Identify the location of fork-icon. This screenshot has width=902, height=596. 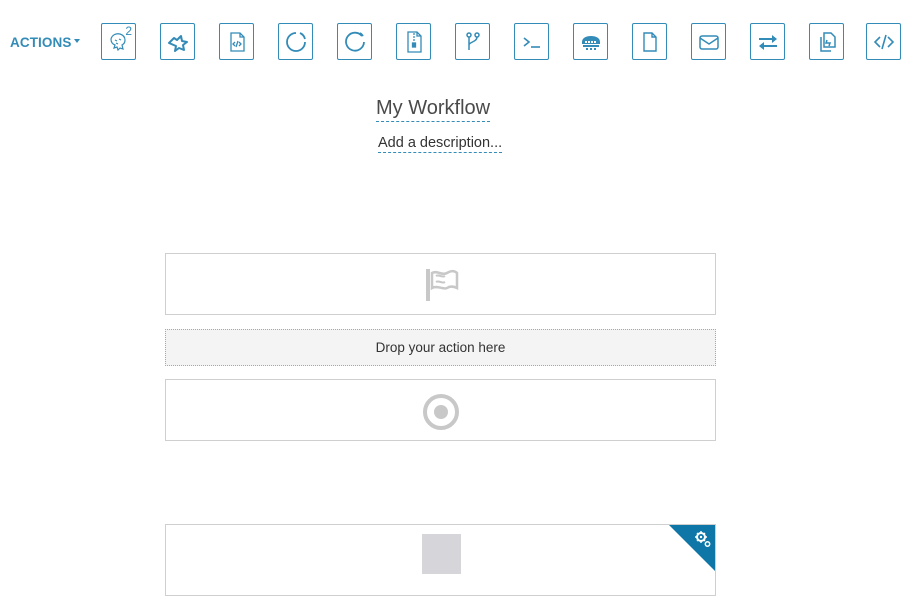
(472, 40).